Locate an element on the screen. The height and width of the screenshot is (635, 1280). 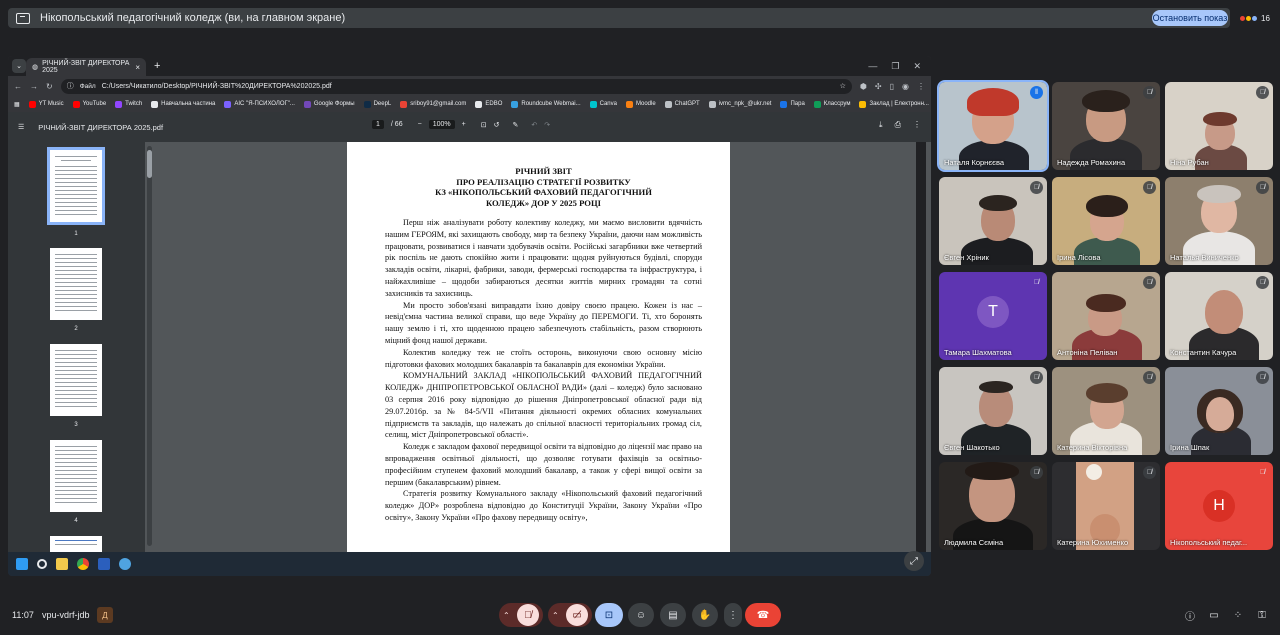
participant-tile: 🎙̸ Антоніна Пеліван is located at coordinates (1106, 316).